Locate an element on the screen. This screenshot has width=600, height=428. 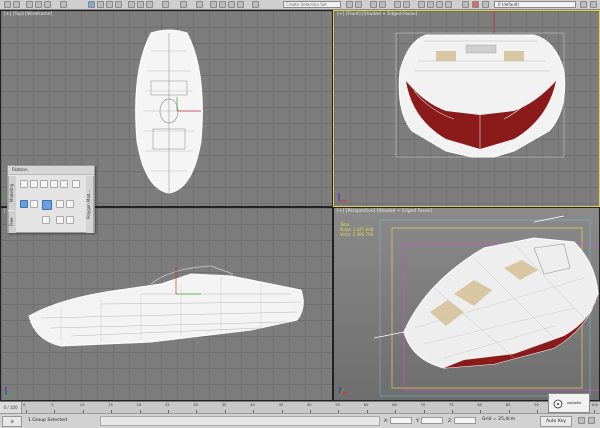
bind-spacewarp-icon is located at coordinates (47, 4).